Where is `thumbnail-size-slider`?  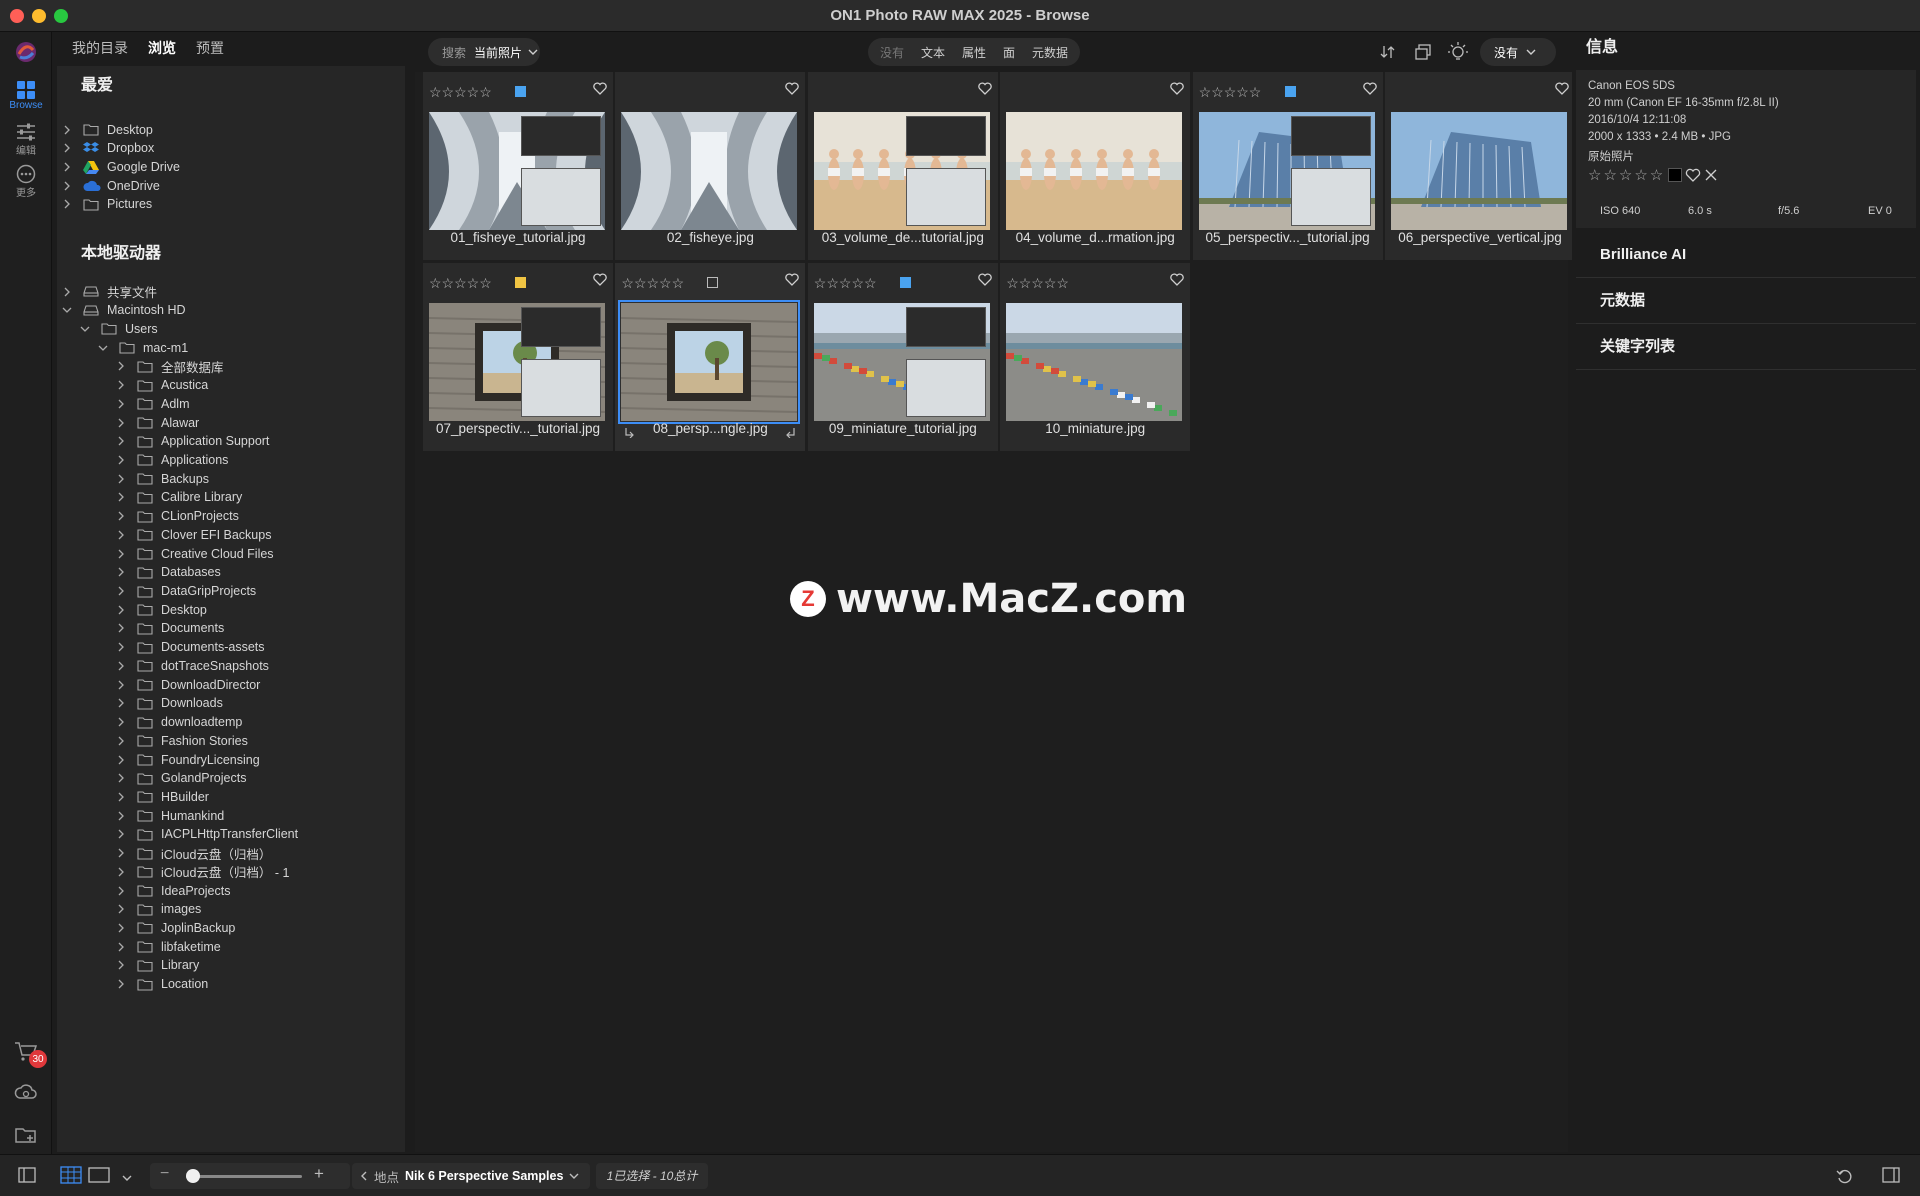
thumbnail-size-slider is located at coordinates (244, 1176).